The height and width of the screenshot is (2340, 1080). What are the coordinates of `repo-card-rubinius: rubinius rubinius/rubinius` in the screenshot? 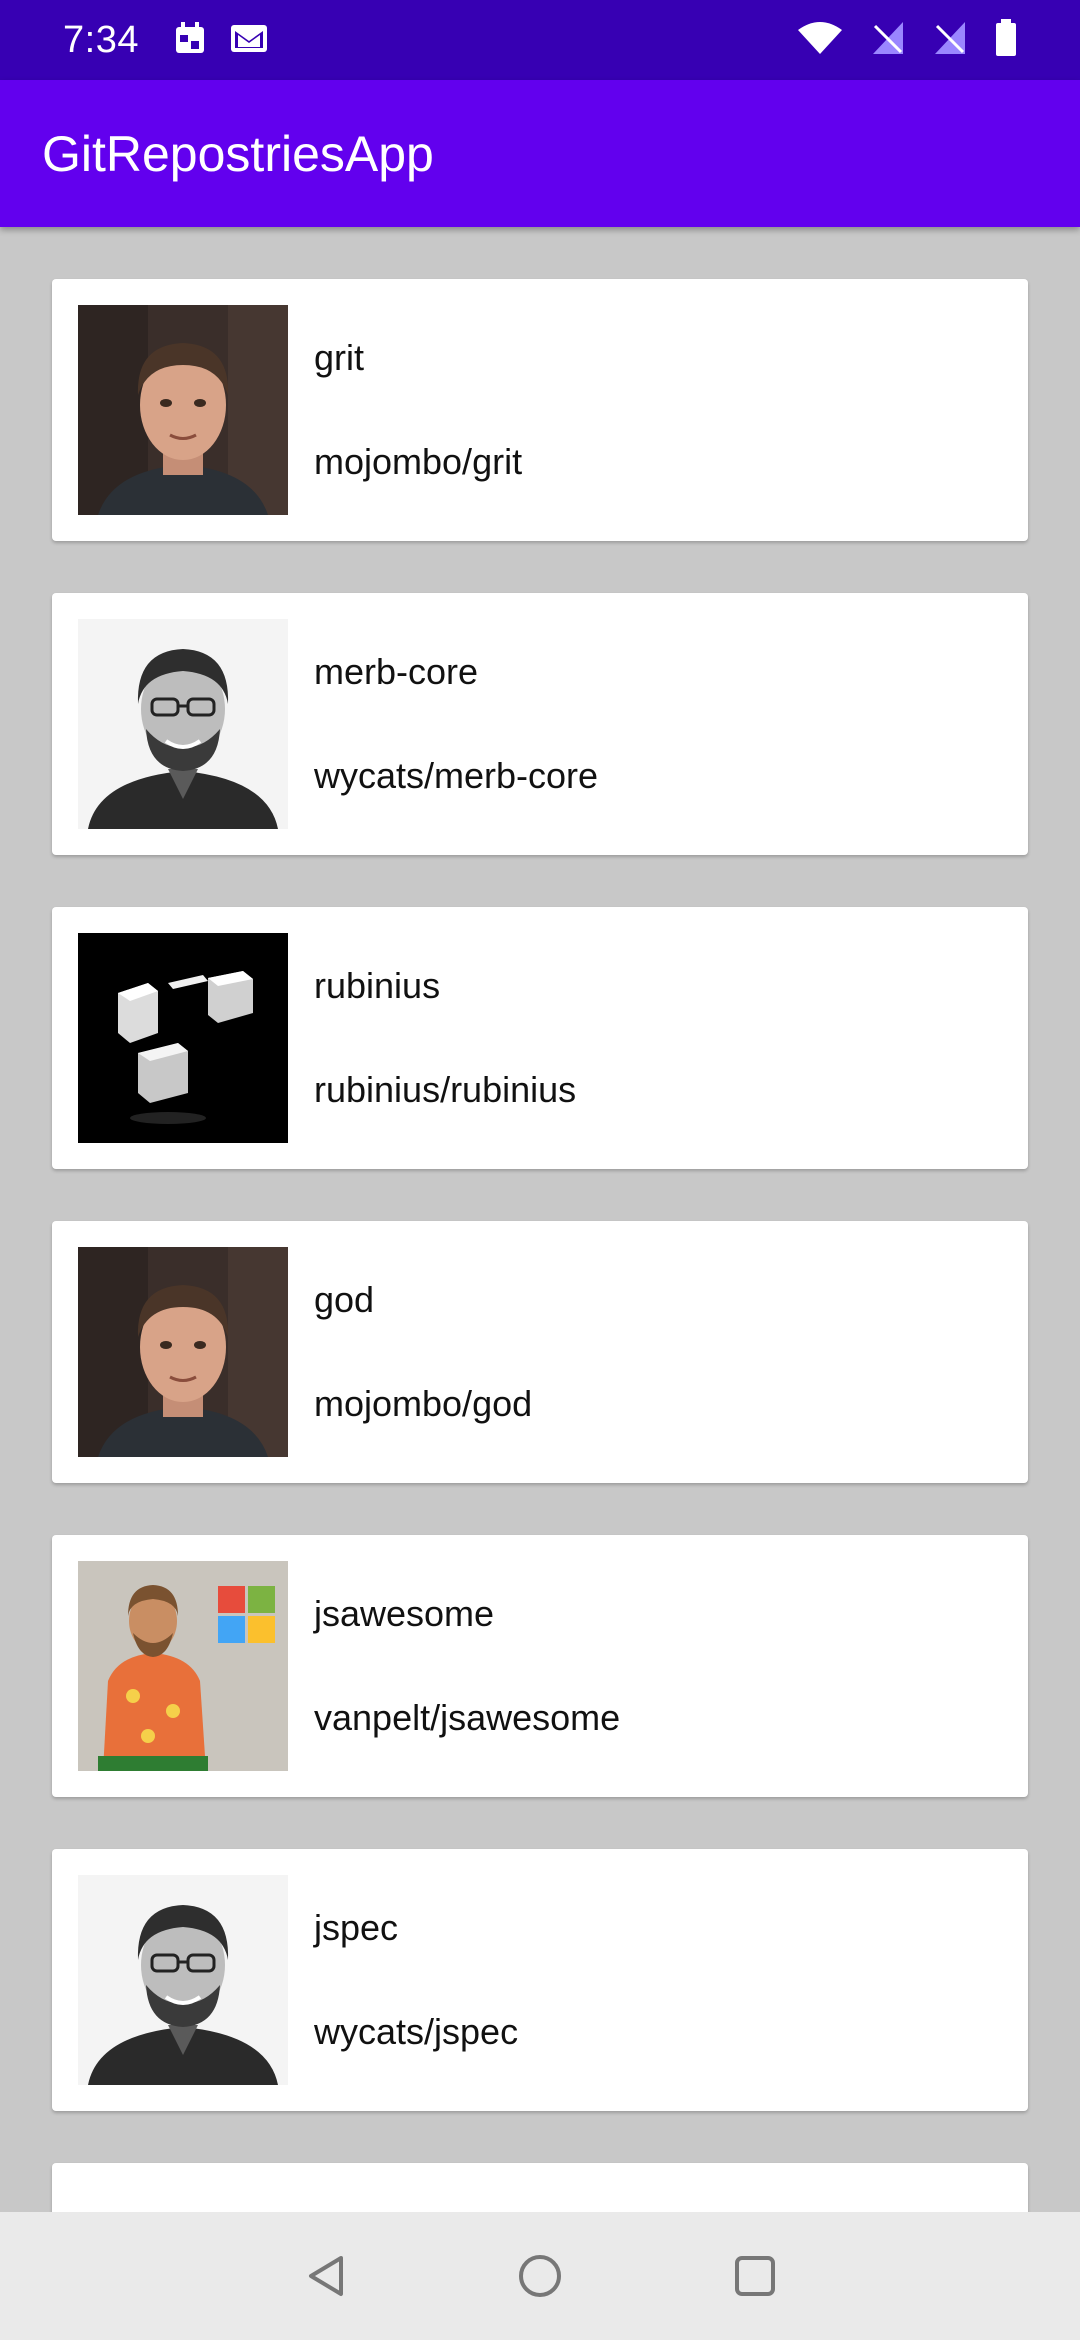 It's located at (540, 1038).